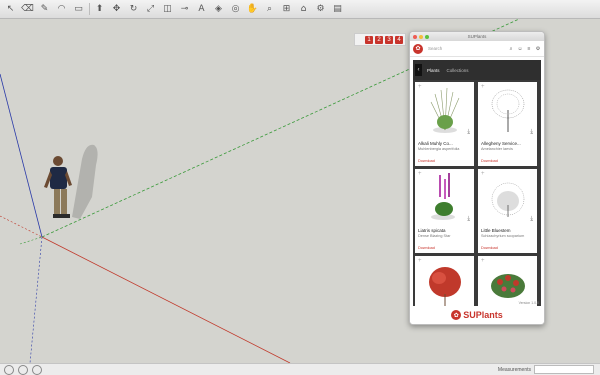 This screenshot has height=375, width=600. Describe the element at coordinates (116, 9) in the screenshot. I see `move-icon: ✥` at that location.